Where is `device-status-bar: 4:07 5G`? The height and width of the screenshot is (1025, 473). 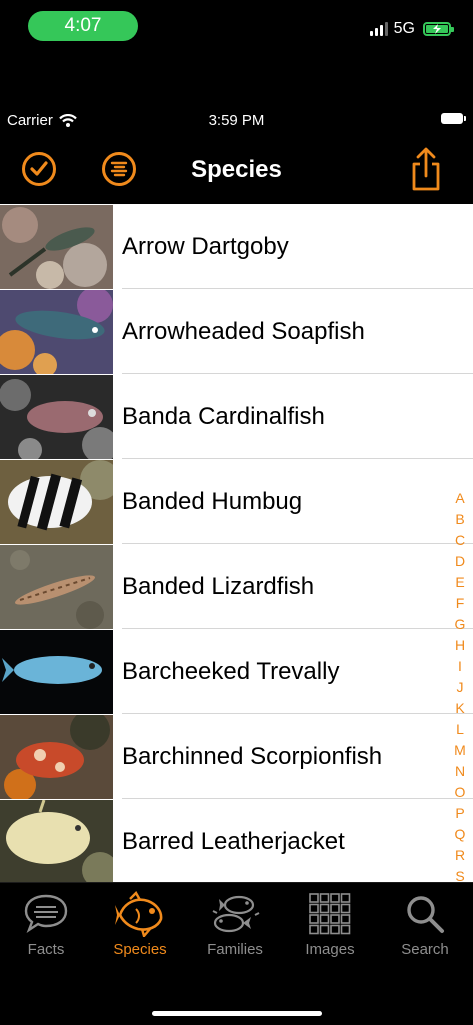
device-status-bar: 4:07 5G is located at coordinates (236, 28).